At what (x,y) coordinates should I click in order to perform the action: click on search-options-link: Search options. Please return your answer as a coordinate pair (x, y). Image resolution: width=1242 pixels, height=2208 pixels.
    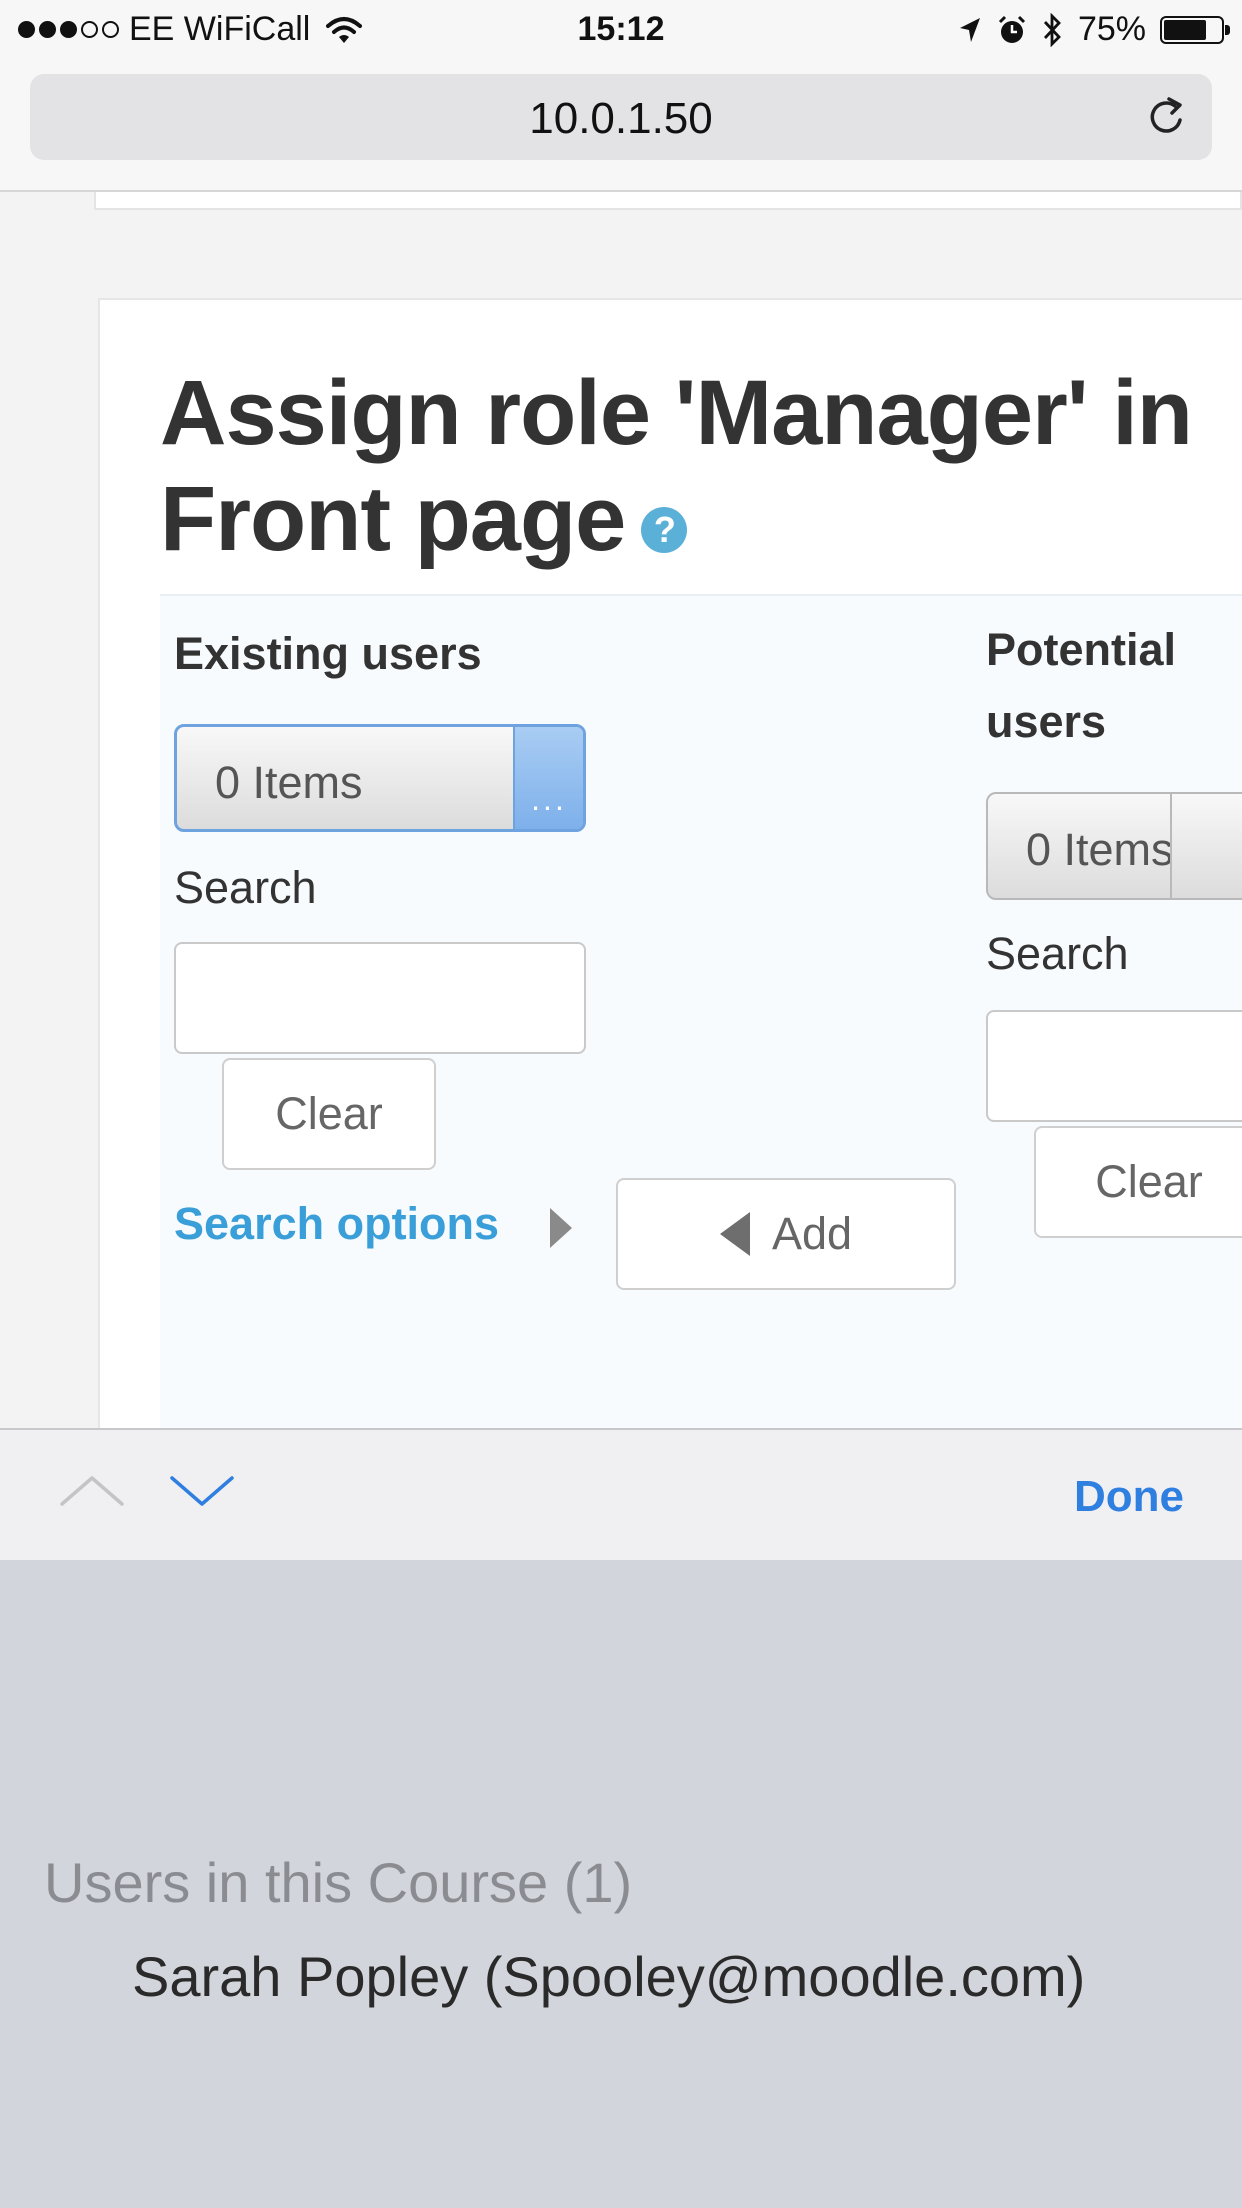
    Looking at the image, I should click on (336, 1224).